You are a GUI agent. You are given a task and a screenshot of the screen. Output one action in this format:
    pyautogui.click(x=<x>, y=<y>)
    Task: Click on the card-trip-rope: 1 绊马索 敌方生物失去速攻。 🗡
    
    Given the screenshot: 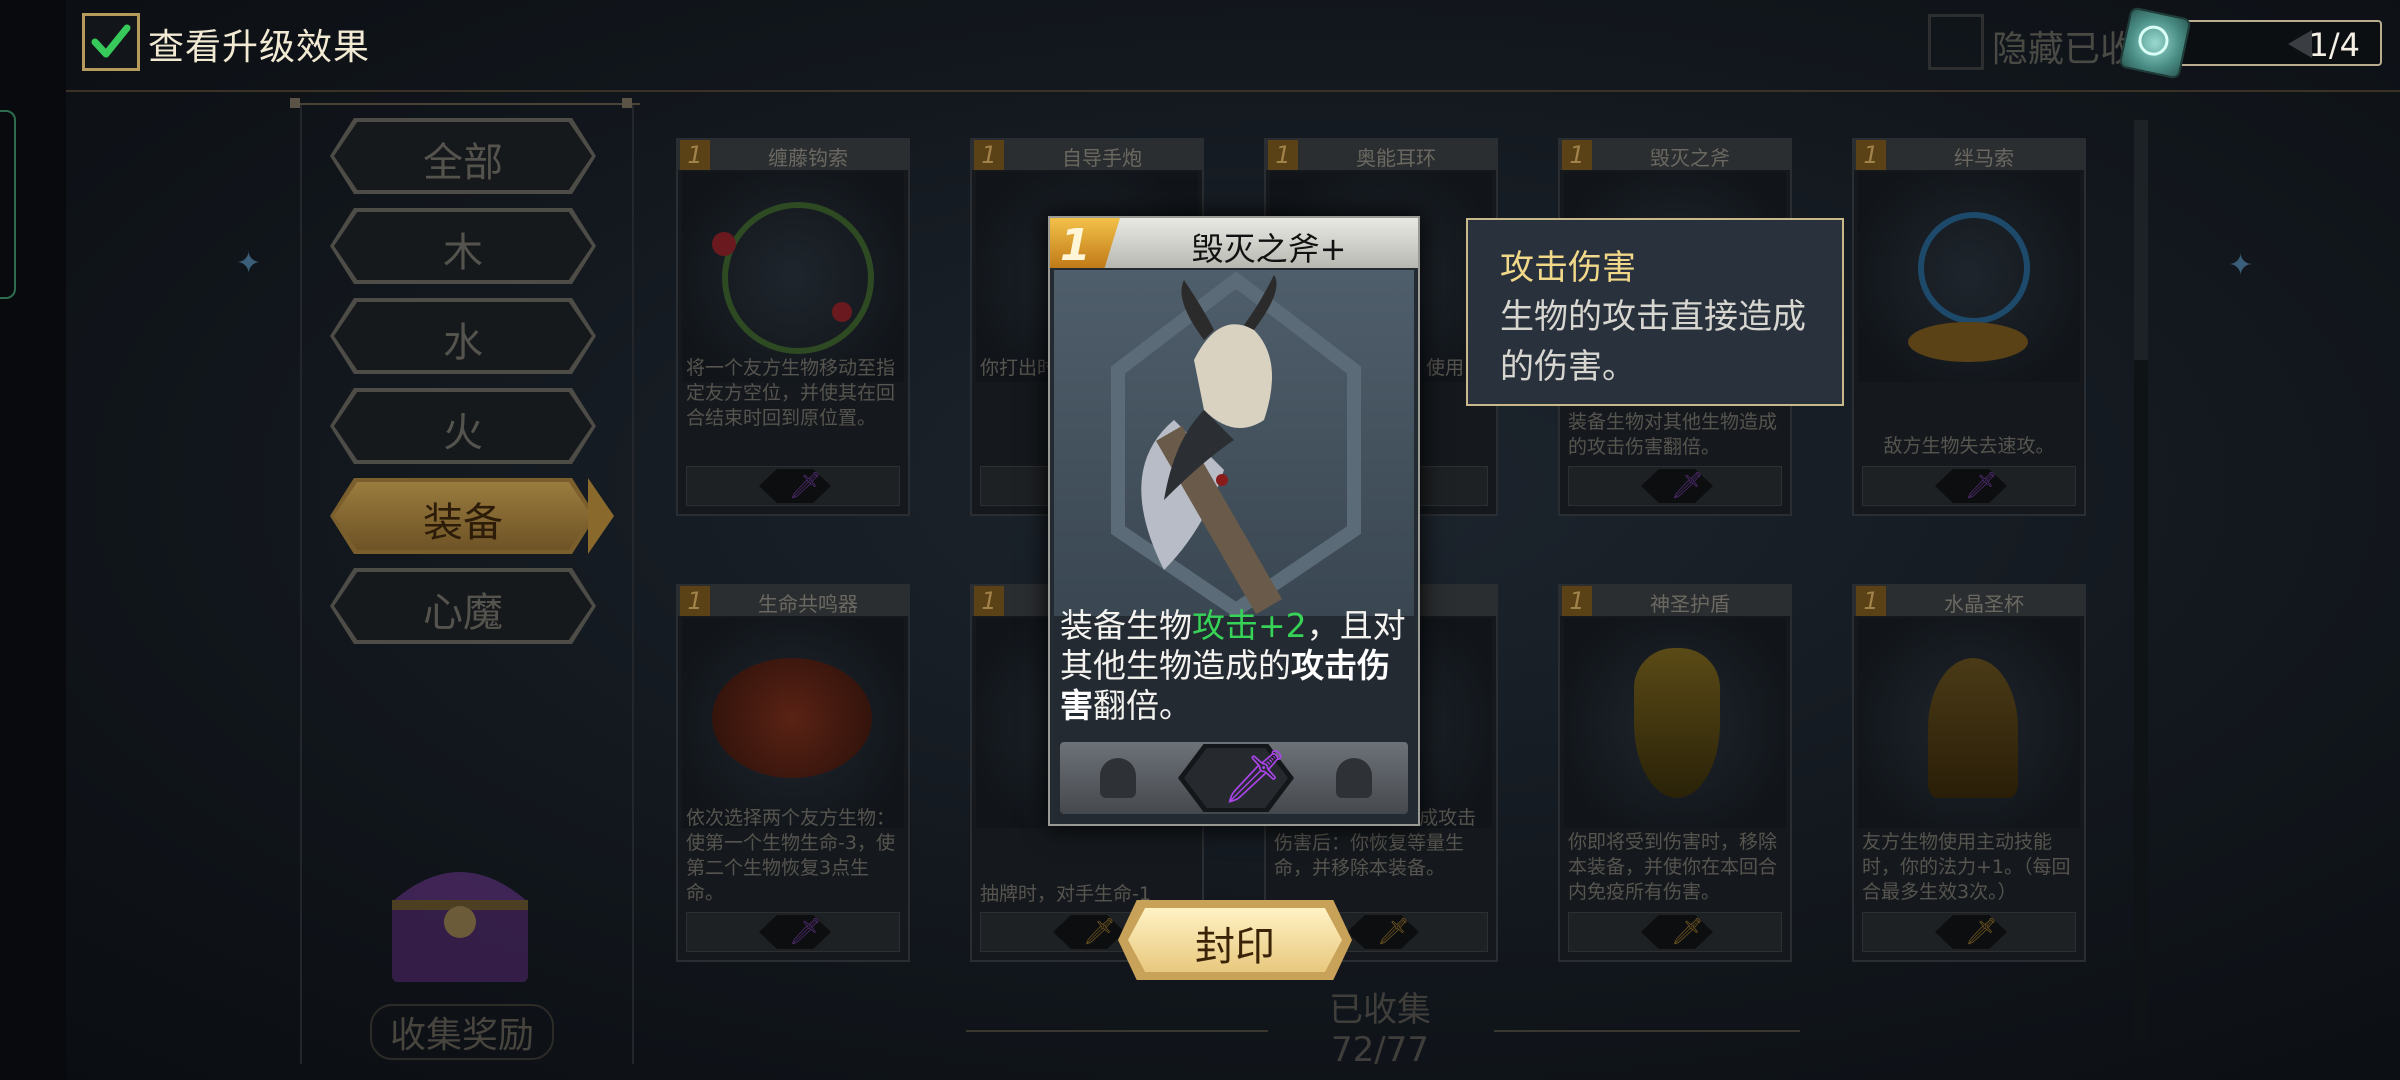 What is the action you would take?
    pyautogui.click(x=1969, y=327)
    